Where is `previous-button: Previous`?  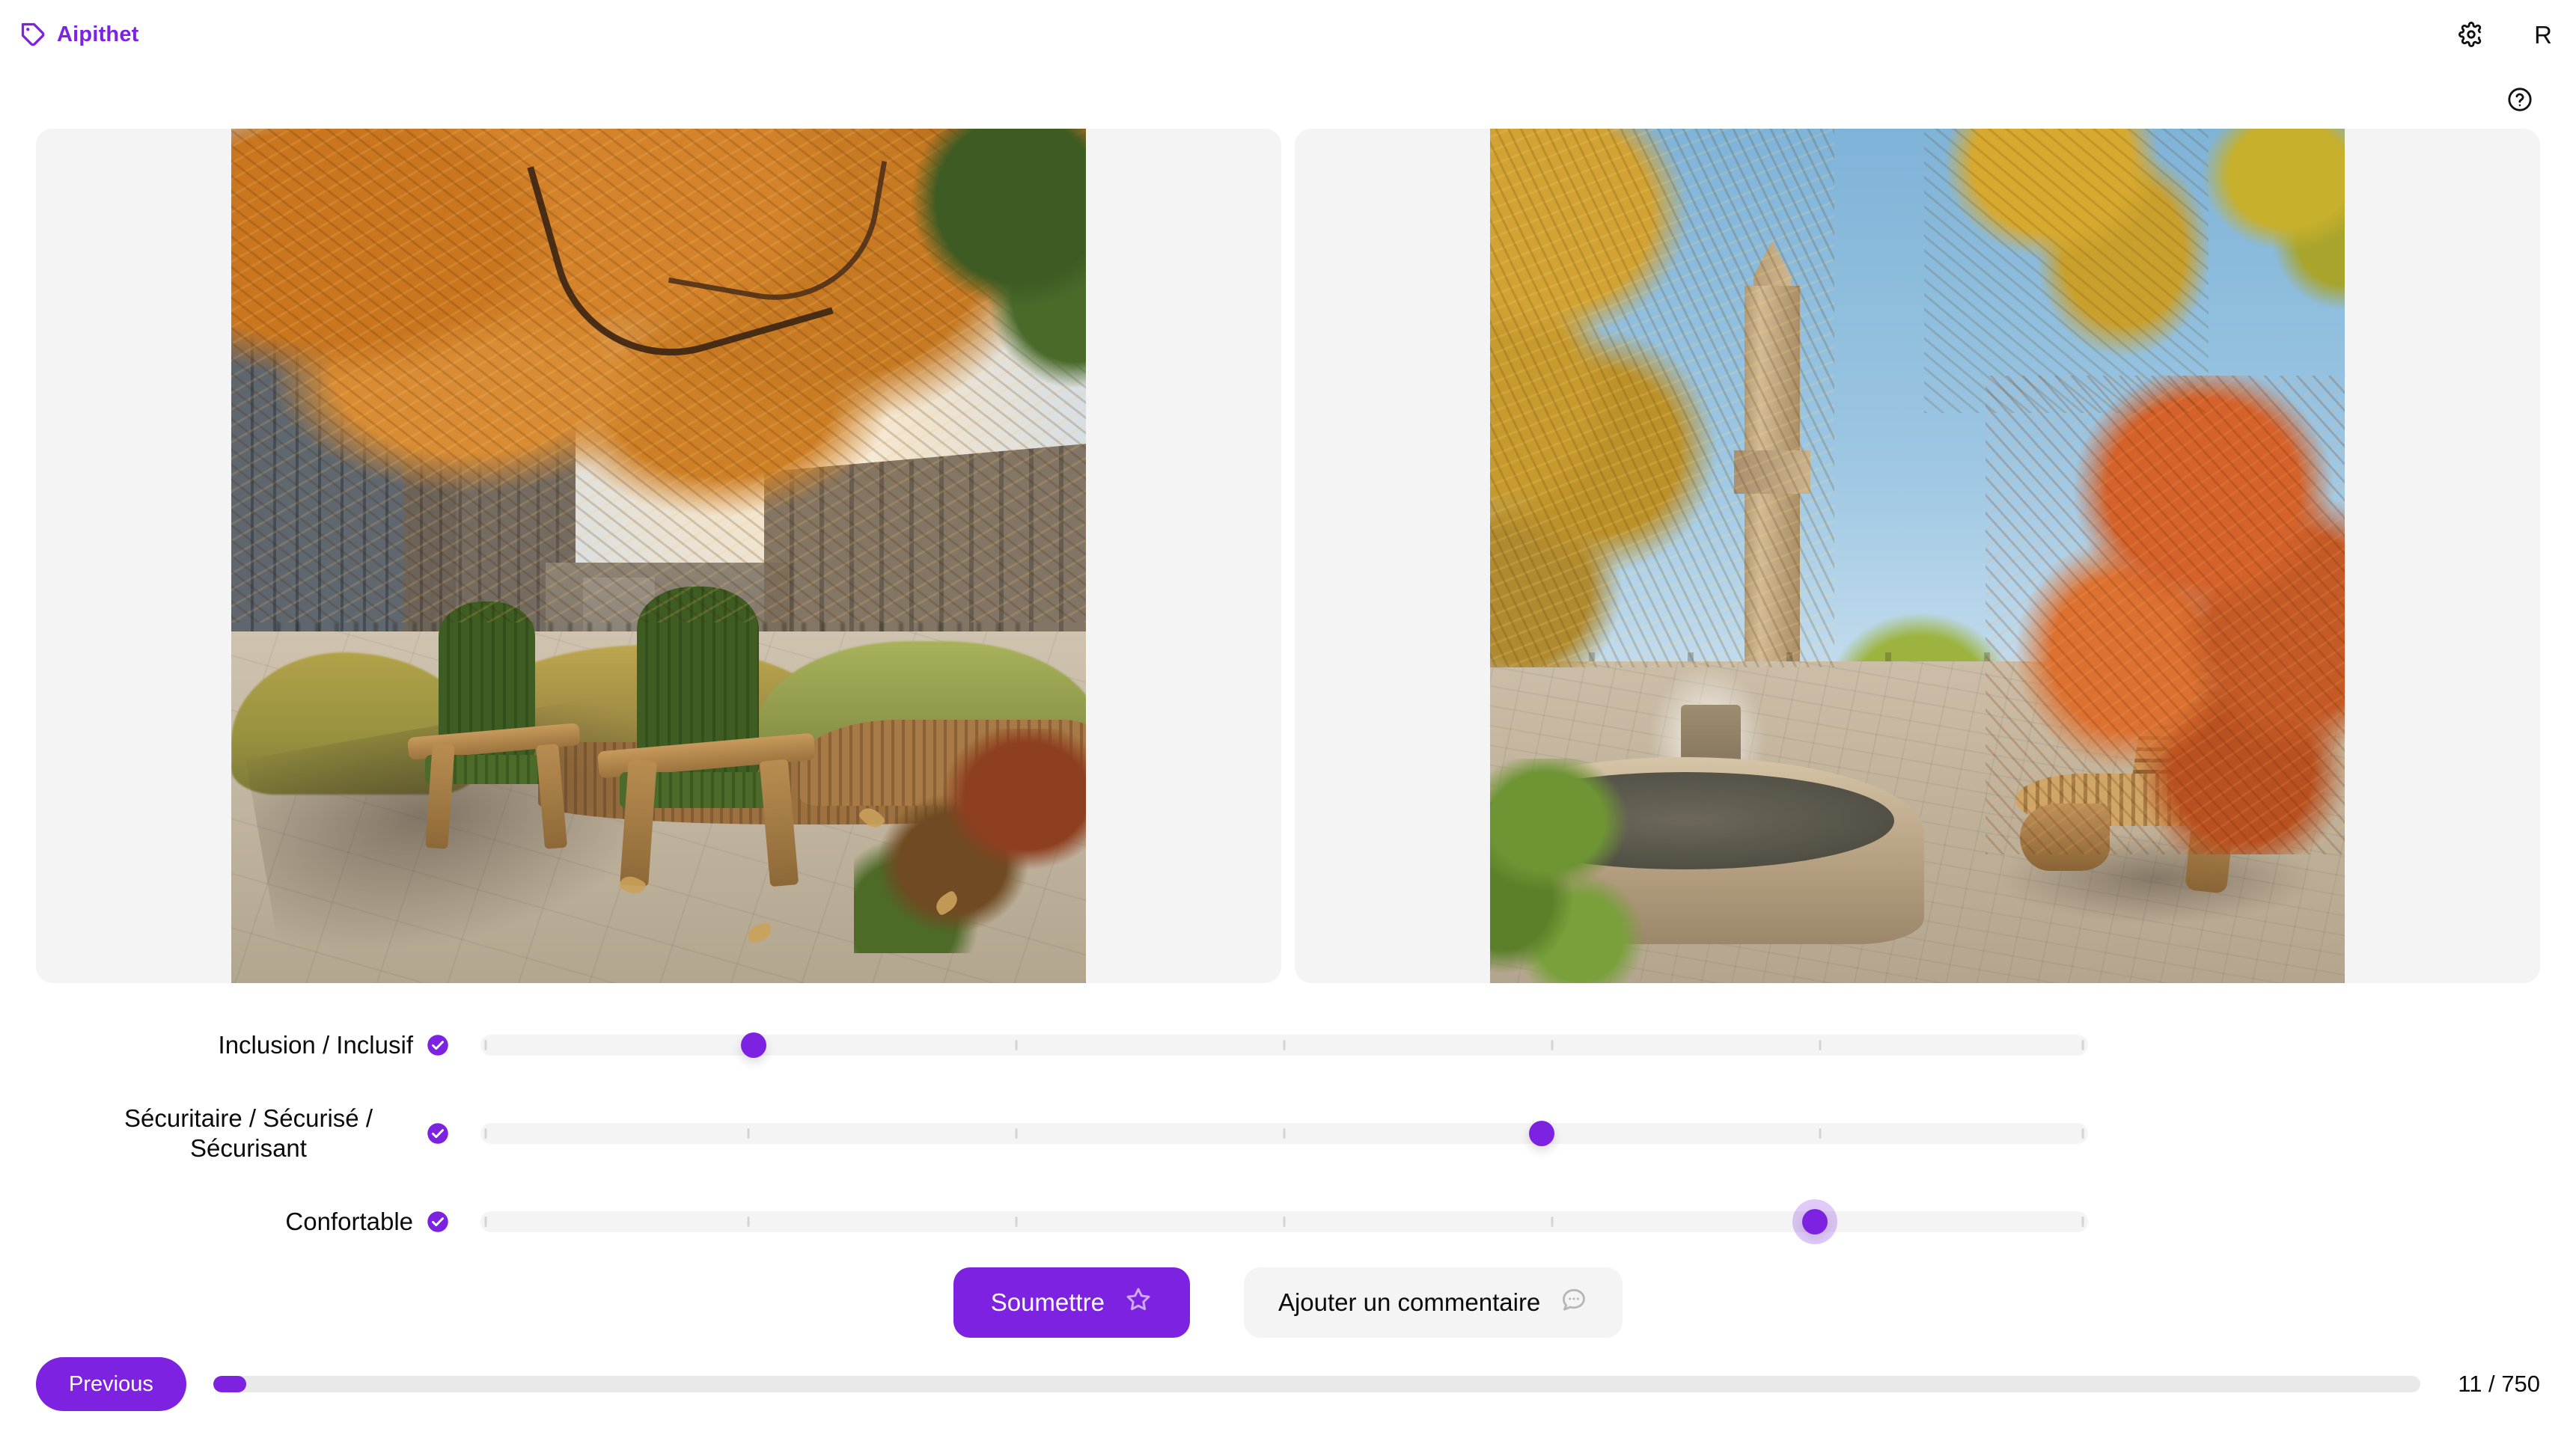 previous-button: Previous is located at coordinates (111, 1384).